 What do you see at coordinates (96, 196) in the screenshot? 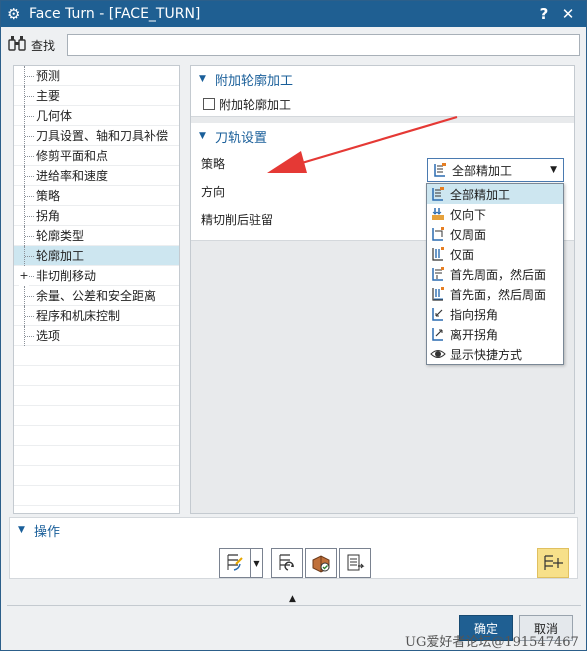
I see `nav-item: 策略` at bounding box center [96, 196].